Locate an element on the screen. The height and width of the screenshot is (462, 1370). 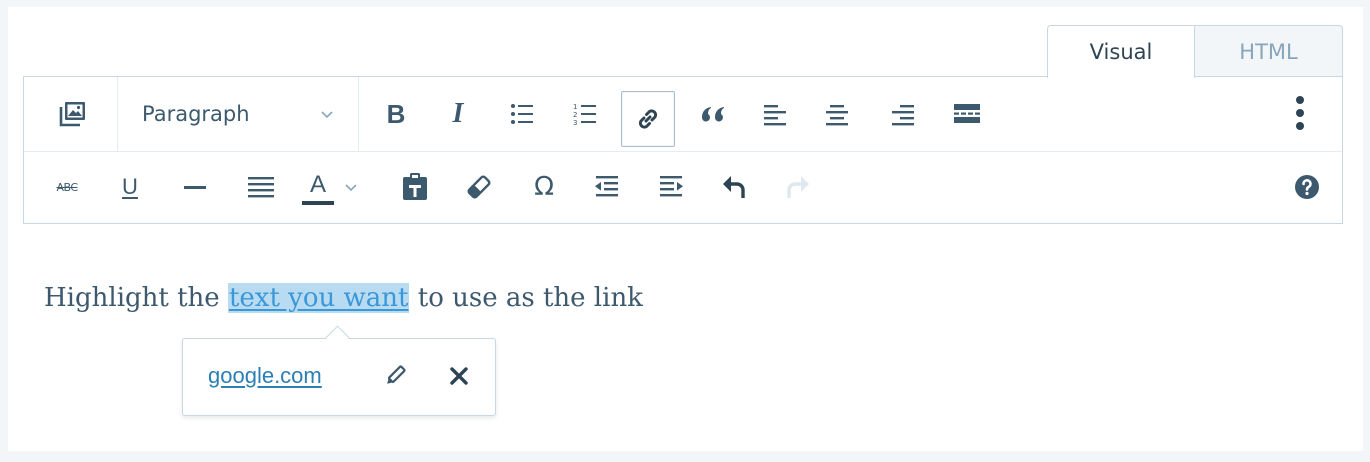
numbered-list-icon: 1 2 3 is located at coordinates (585, 114).